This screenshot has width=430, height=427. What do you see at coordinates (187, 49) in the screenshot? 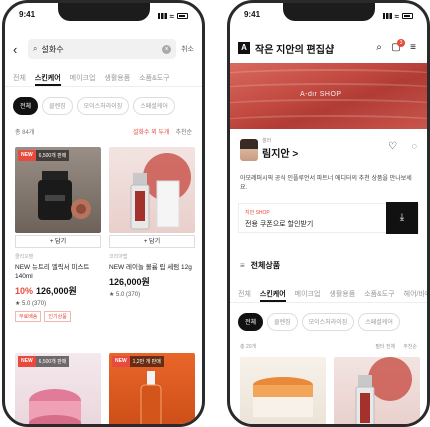
I see `cancel-button: 취소` at bounding box center [187, 49].